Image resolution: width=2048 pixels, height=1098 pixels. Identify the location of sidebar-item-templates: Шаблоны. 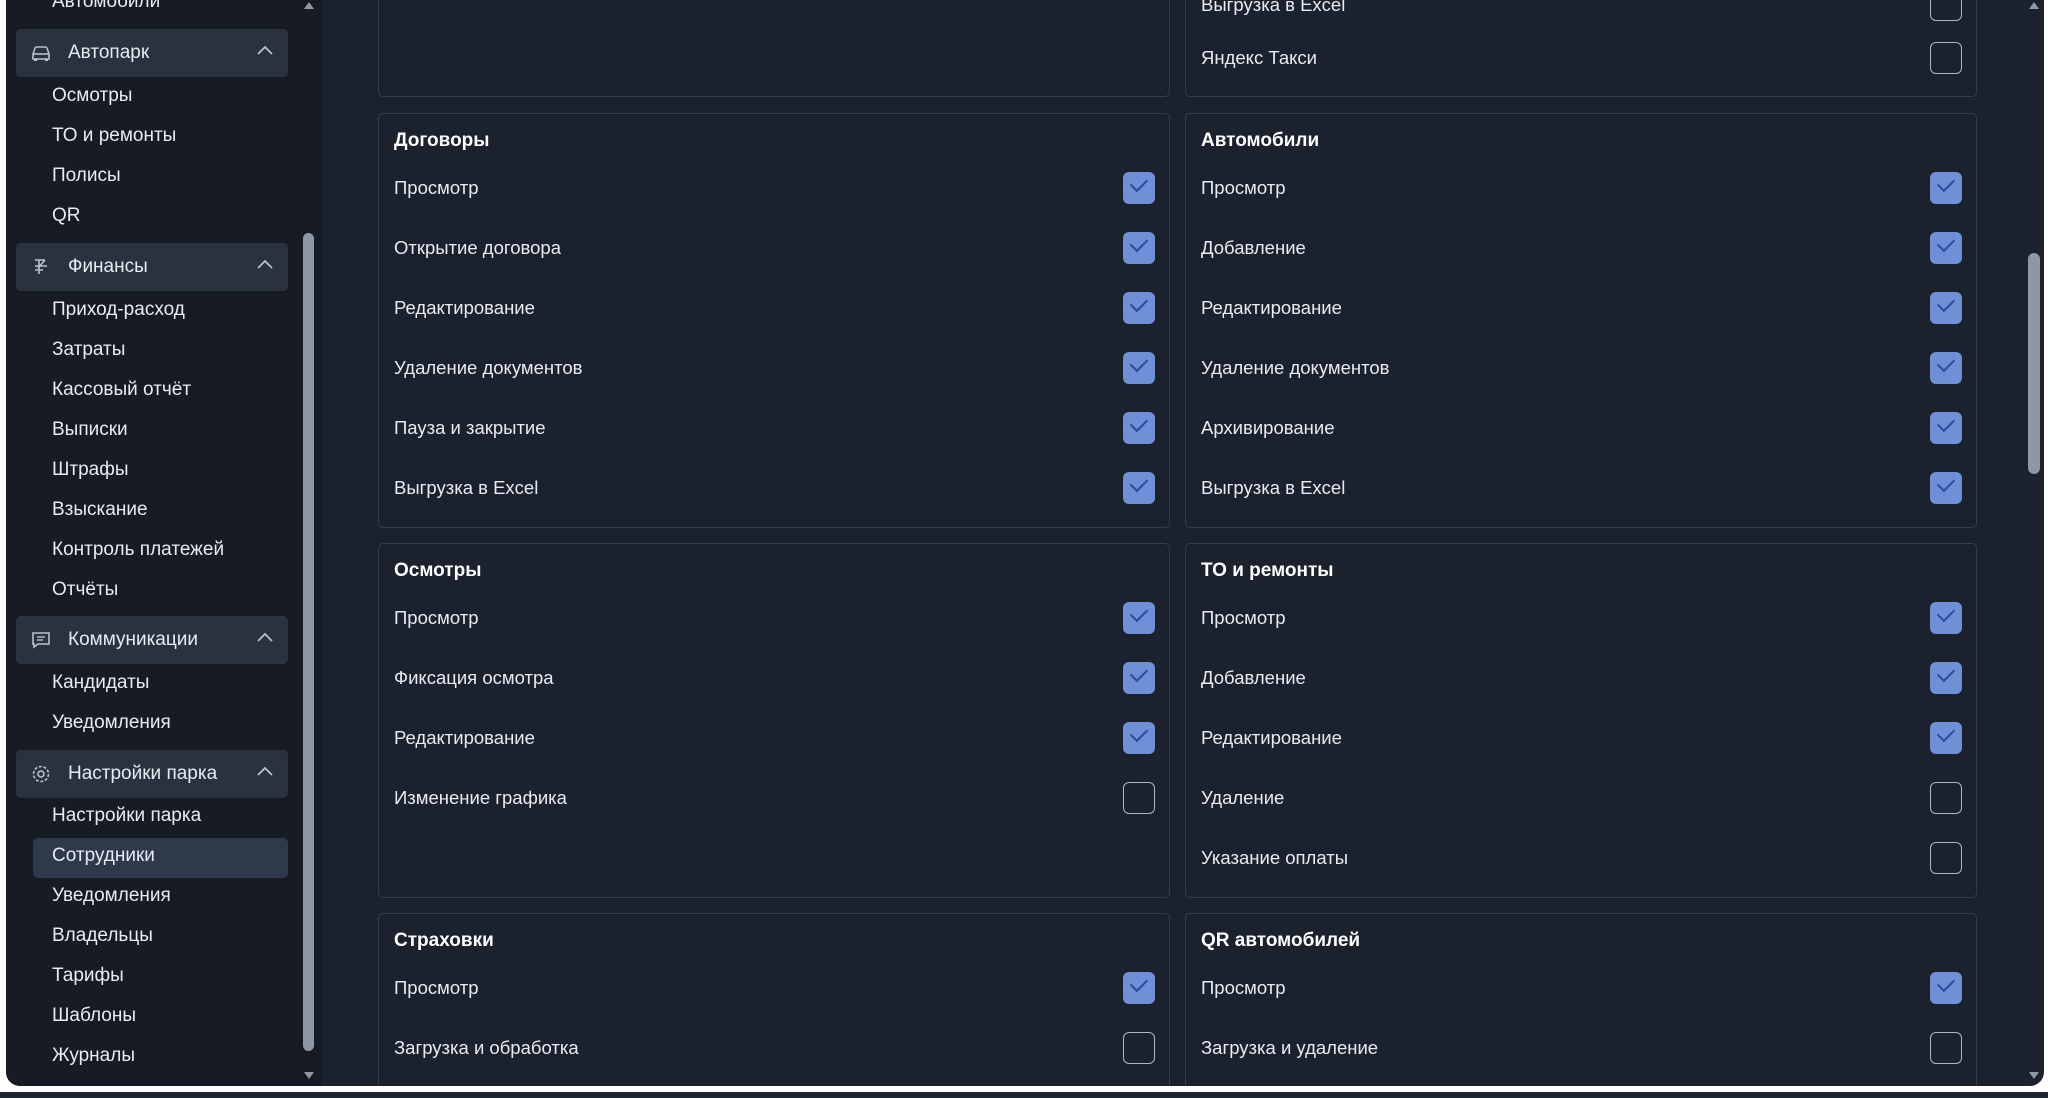
(94, 1016).